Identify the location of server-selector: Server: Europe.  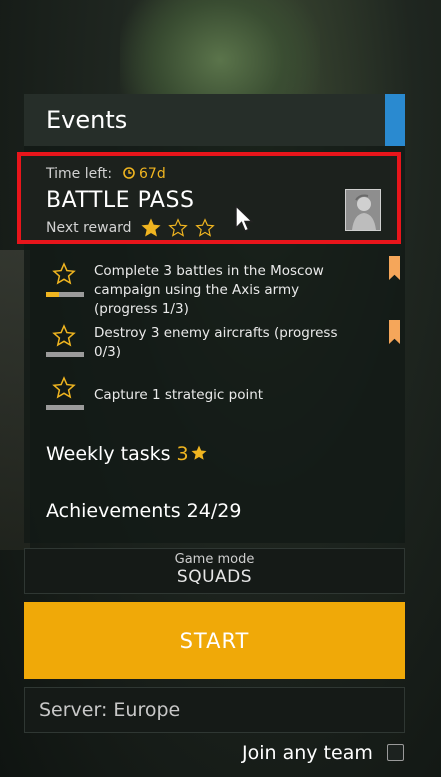
(214, 710).